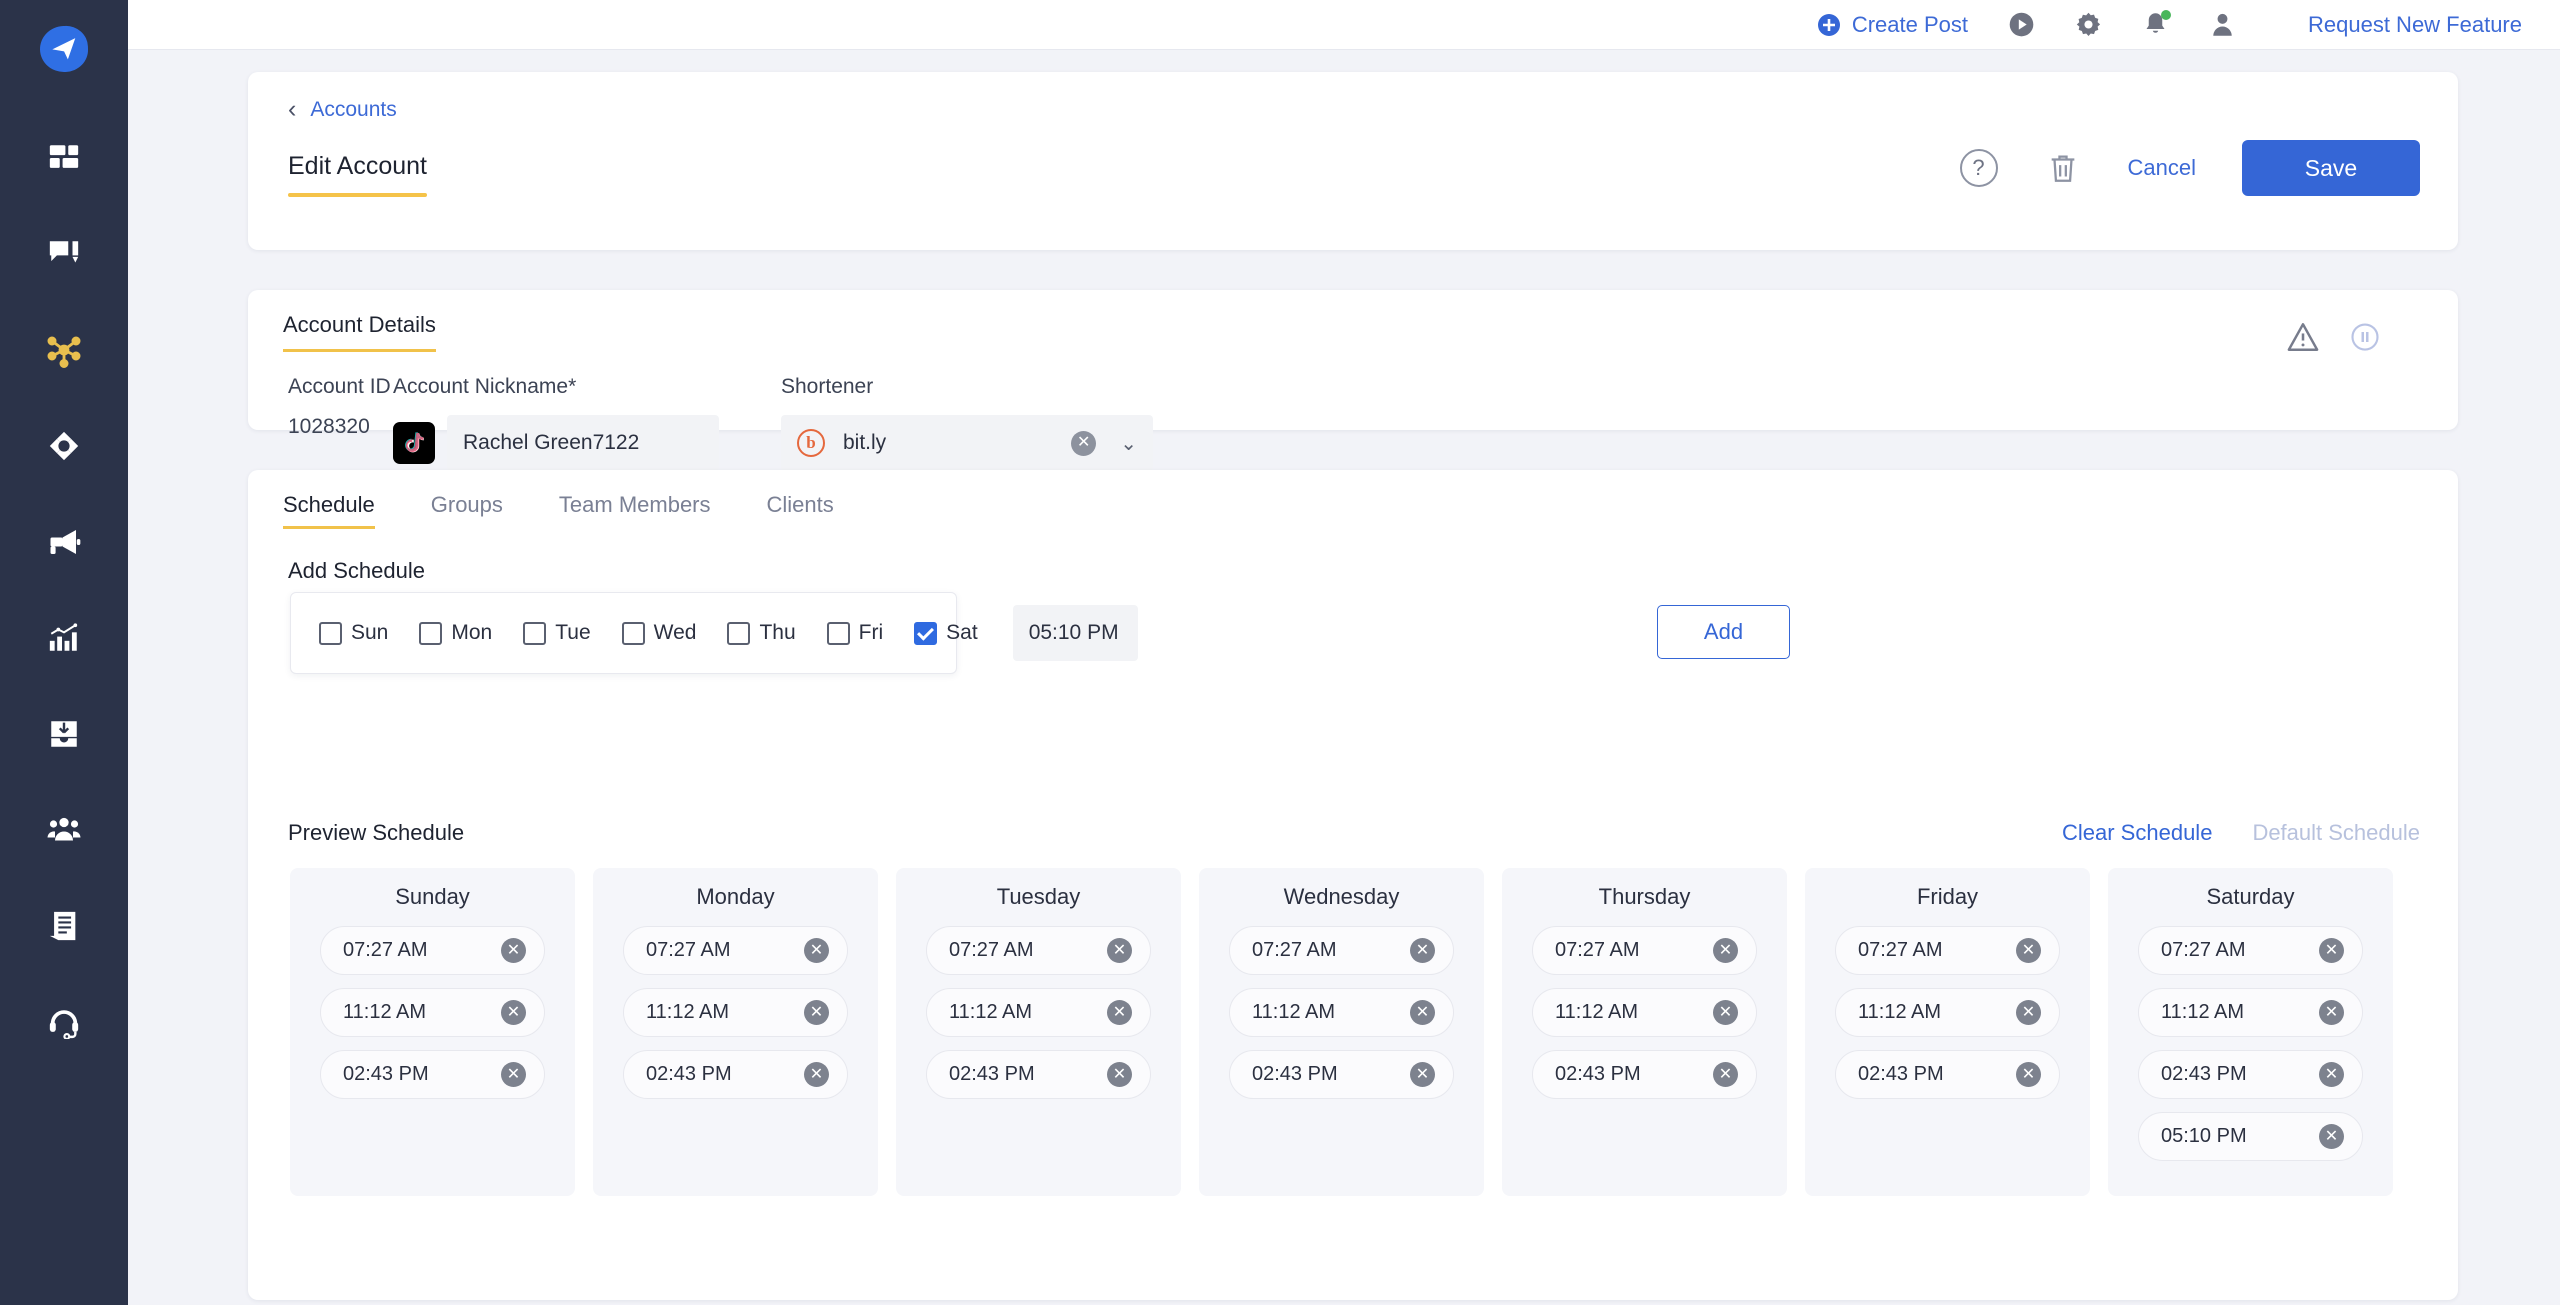 The width and height of the screenshot is (2560, 1305). I want to click on cancel-button: Cancel, so click(2162, 168).